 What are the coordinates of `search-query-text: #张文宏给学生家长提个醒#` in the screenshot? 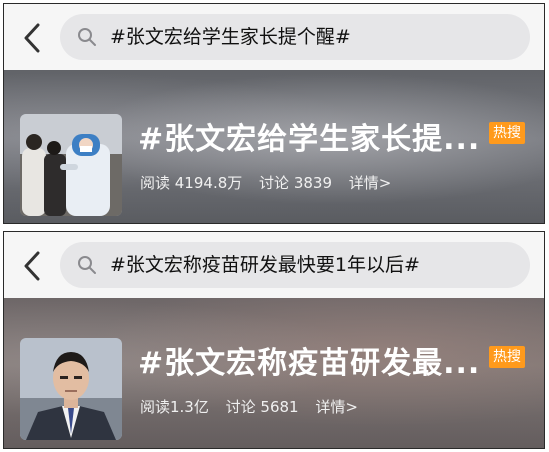 It's located at (230, 37).